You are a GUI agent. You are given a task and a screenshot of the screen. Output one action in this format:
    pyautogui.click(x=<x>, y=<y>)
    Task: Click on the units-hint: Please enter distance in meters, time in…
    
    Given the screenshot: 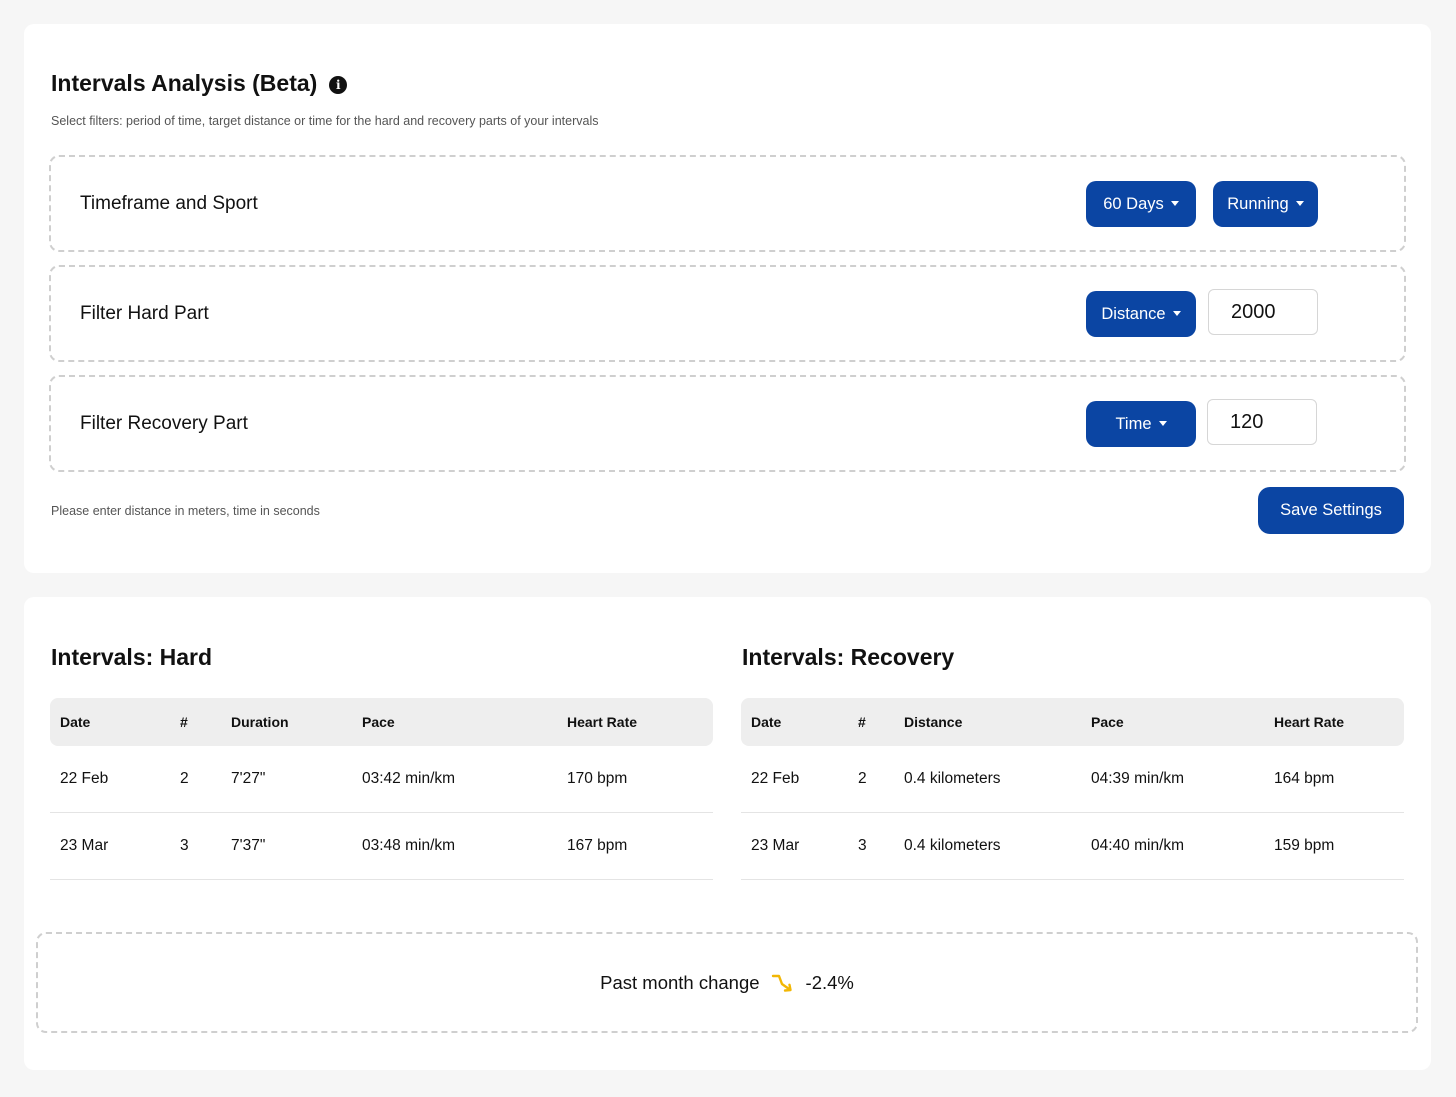 What is the action you would take?
    pyautogui.click(x=185, y=511)
    